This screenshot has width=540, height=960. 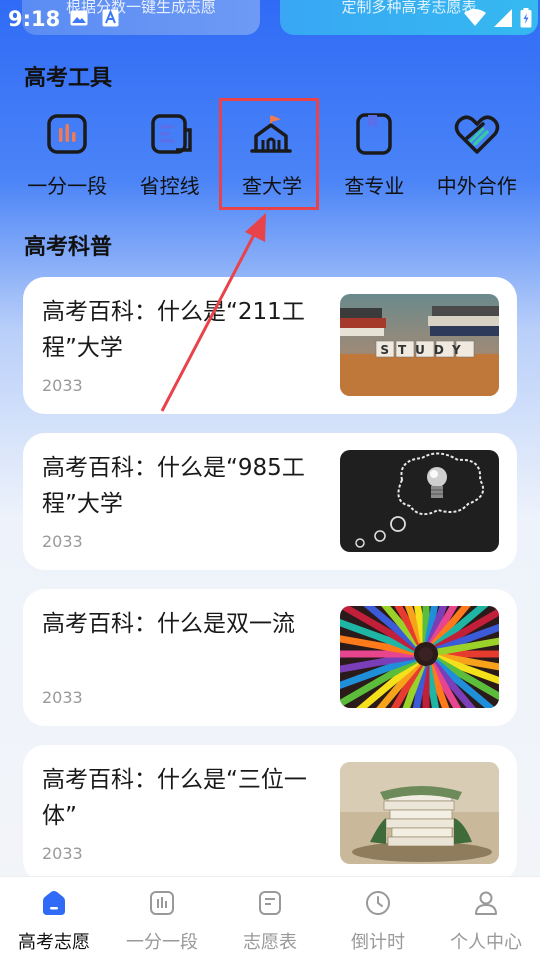 I want to click on highlight-box, so click(x=269, y=154).